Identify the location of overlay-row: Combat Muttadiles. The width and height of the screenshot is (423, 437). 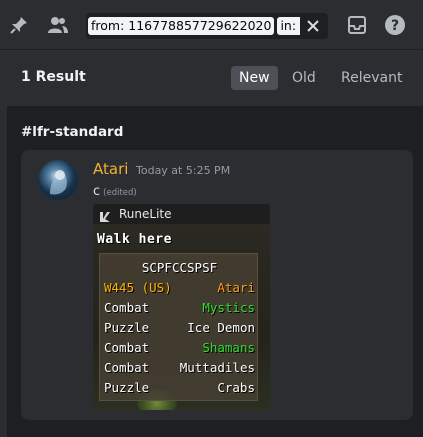
(179, 369).